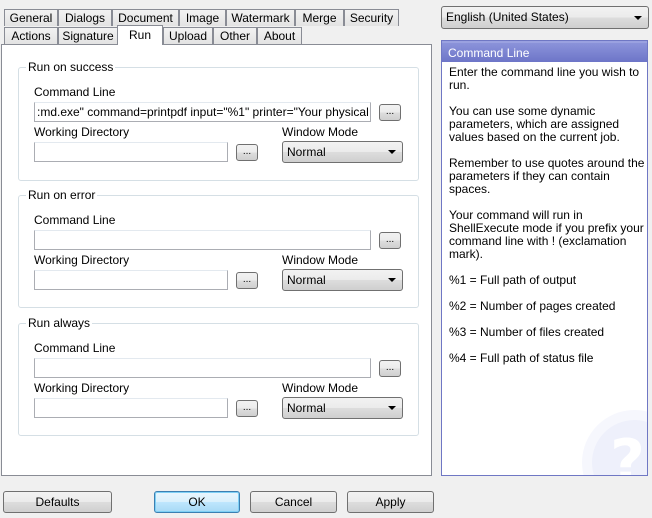 The height and width of the screenshot is (518, 652). I want to click on group-title: Run on error, so click(62, 195).